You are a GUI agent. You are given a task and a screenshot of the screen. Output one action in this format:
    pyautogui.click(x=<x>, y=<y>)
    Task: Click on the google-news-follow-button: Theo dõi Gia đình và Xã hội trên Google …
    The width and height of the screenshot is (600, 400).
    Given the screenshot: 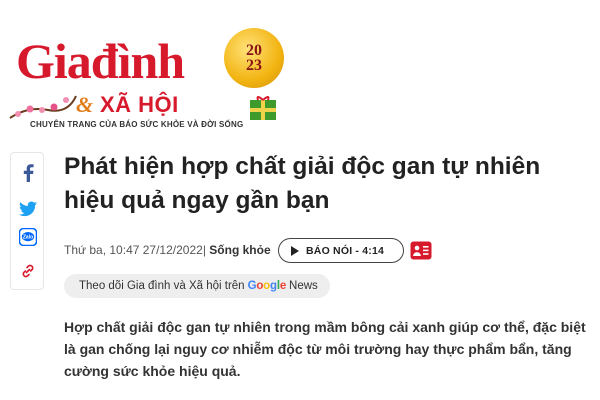 What is the action you would take?
    pyautogui.click(x=197, y=286)
    